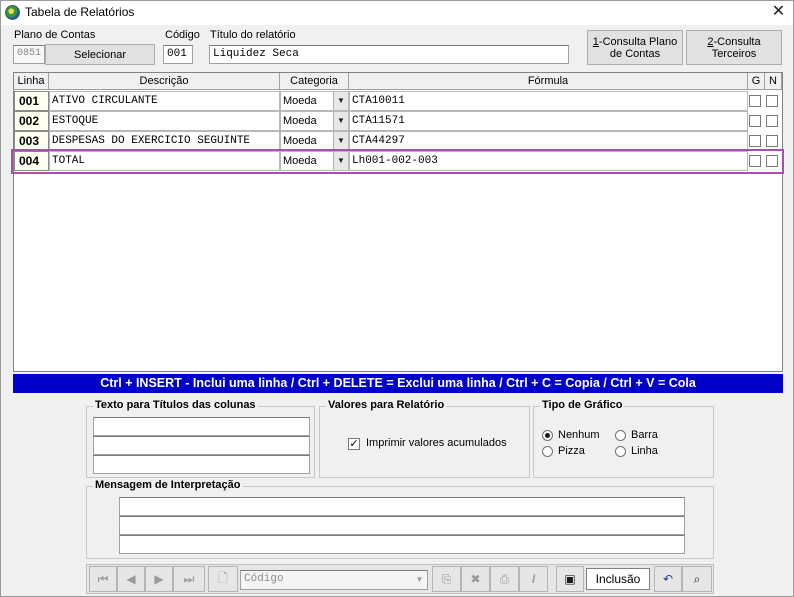 This screenshot has width=794, height=597. What do you see at coordinates (644, 435) in the screenshot?
I see `radio-barra-label: Barra` at bounding box center [644, 435].